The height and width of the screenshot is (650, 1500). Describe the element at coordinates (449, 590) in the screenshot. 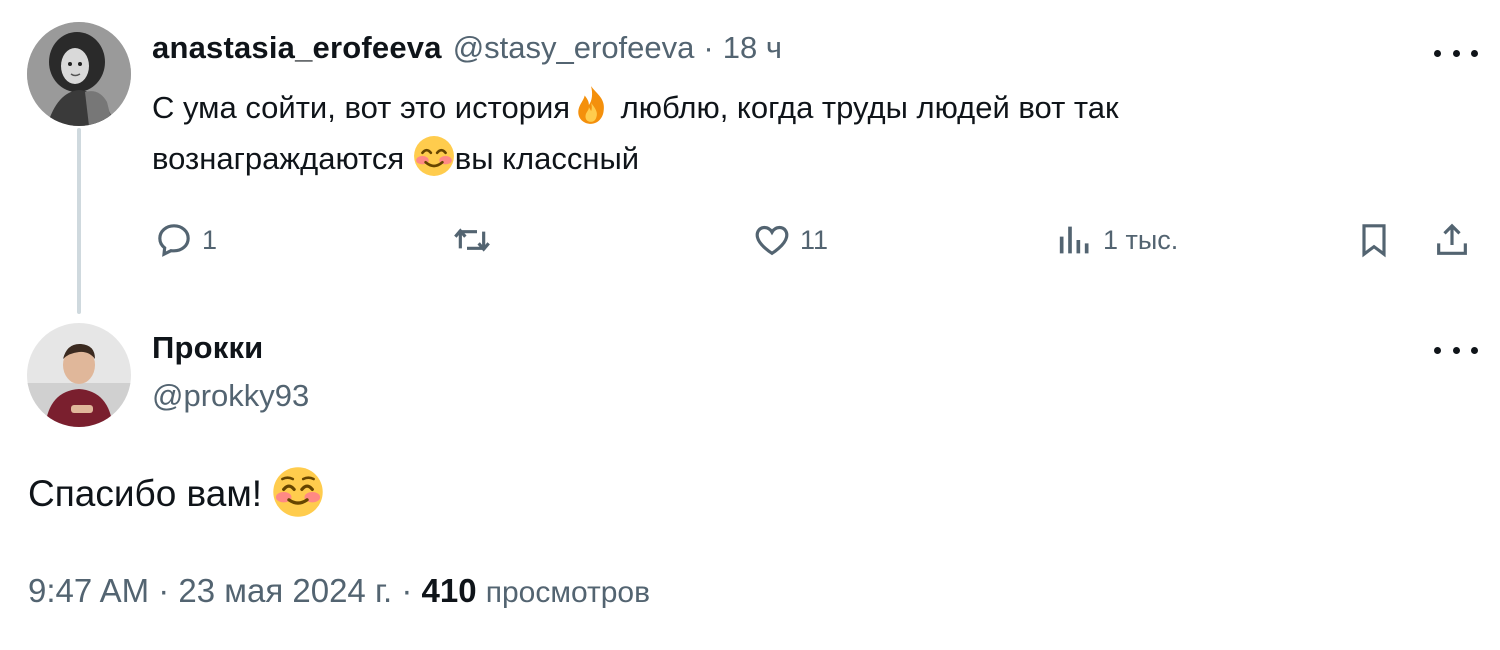

I see `views-count: 410` at that location.